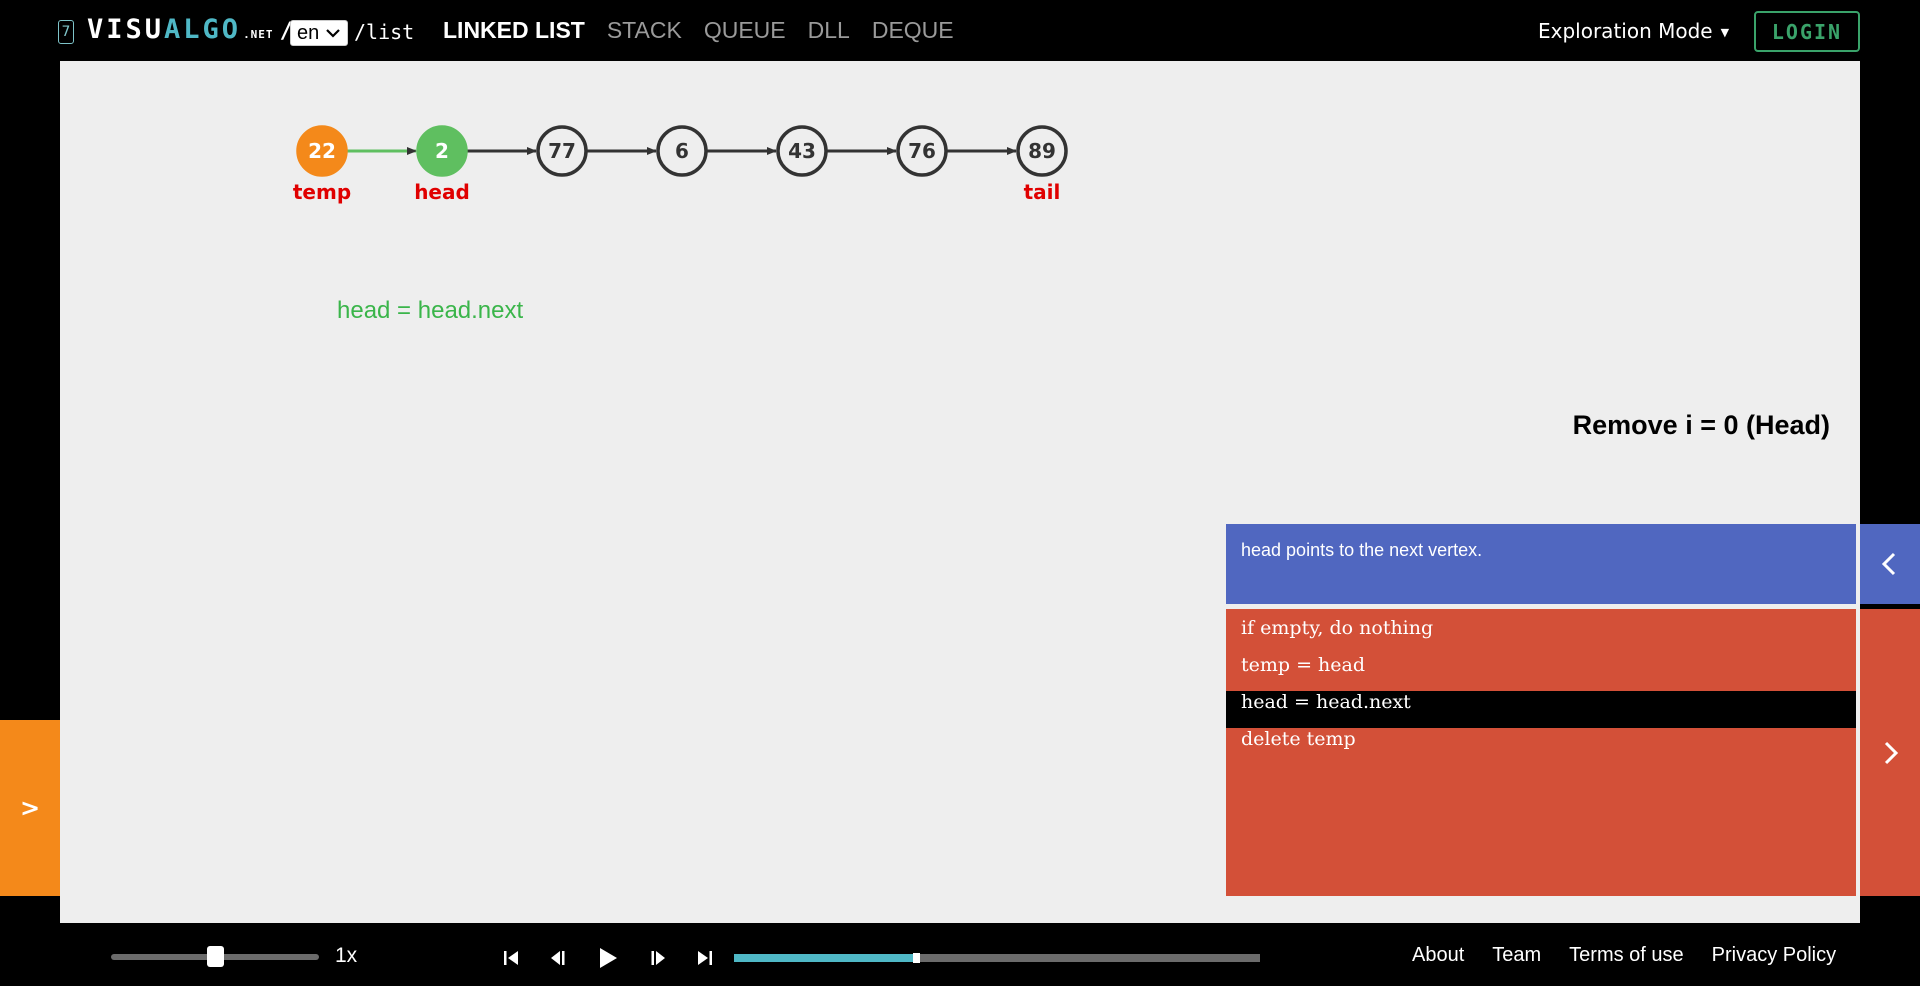 The image size is (1920, 986). Describe the element at coordinates (1725, 32) in the screenshot. I see `caret-down-icon: ▼` at that location.